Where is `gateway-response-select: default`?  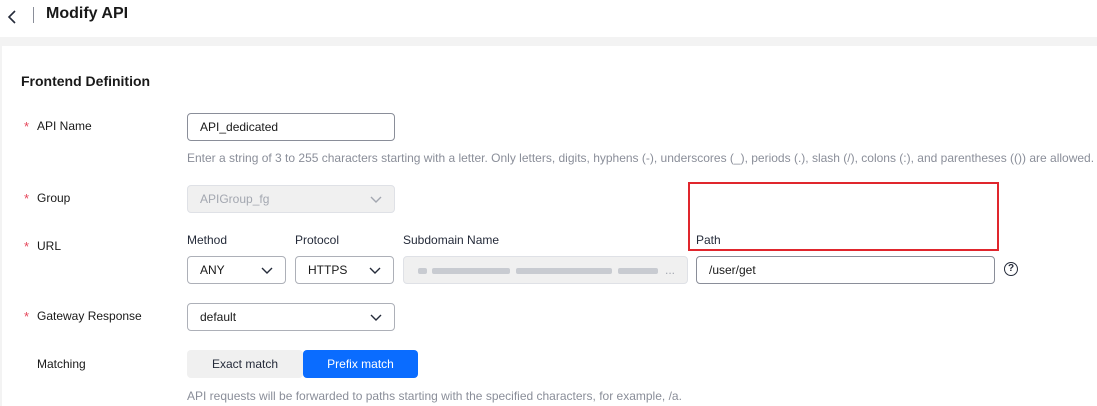 gateway-response-select: default is located at coordinates (291, 317).